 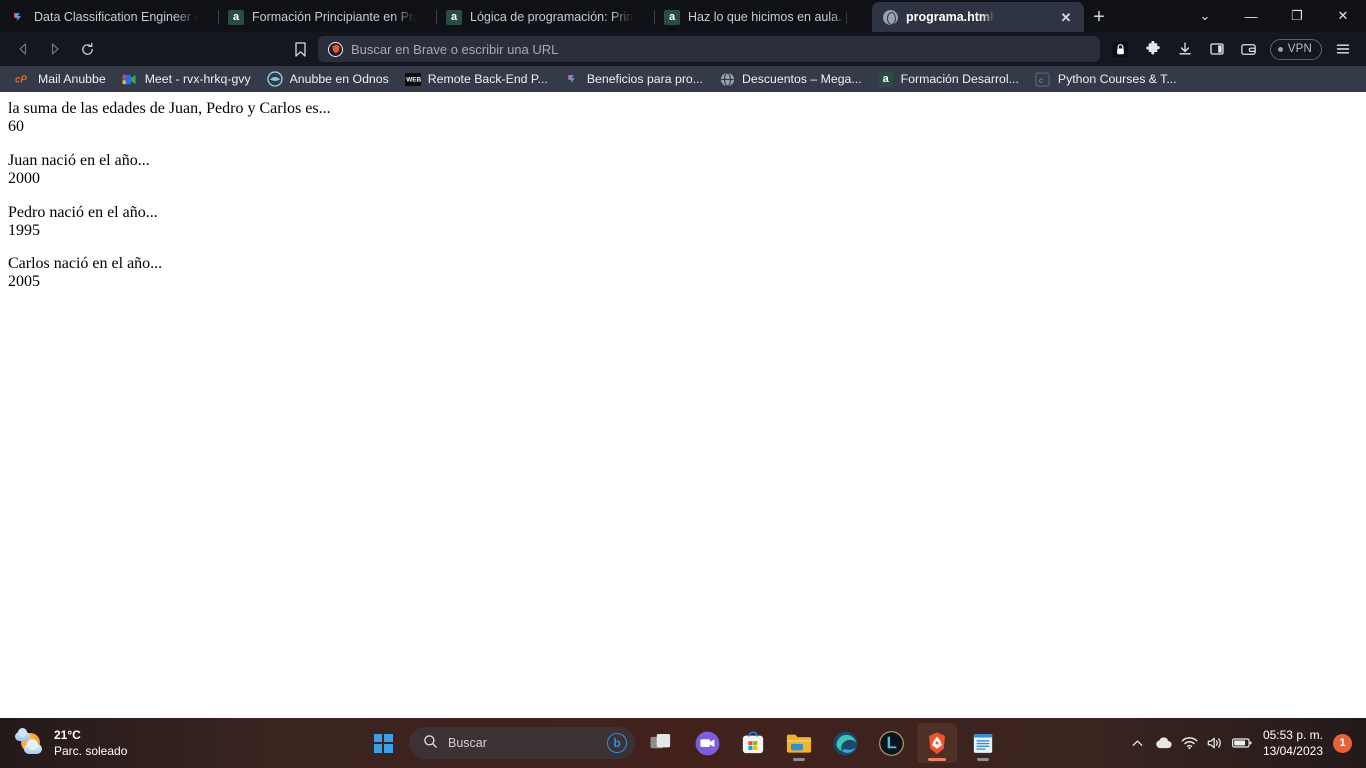 I want to click on brave-lion-icon, so click(x=335, y=49).